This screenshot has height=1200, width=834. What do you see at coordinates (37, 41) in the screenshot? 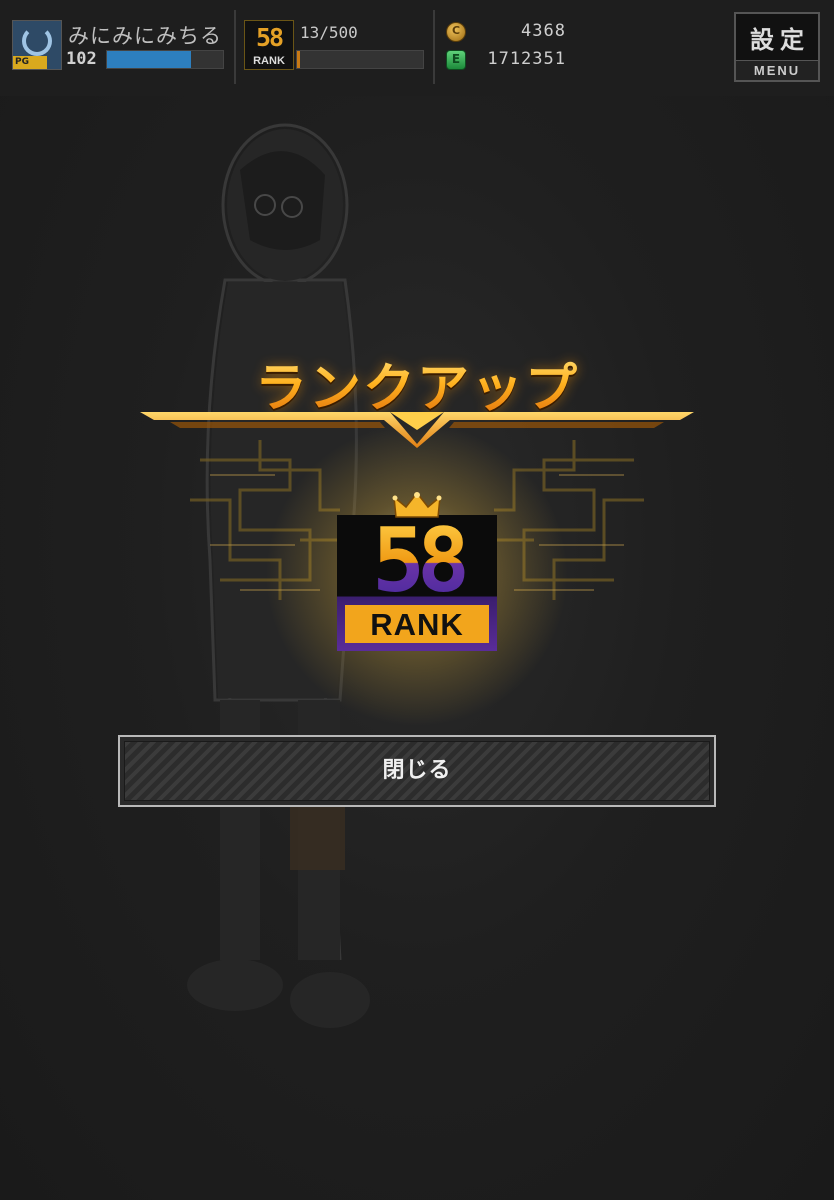
I see `avatar-emblem-icon` at bounding box center [37, 41].